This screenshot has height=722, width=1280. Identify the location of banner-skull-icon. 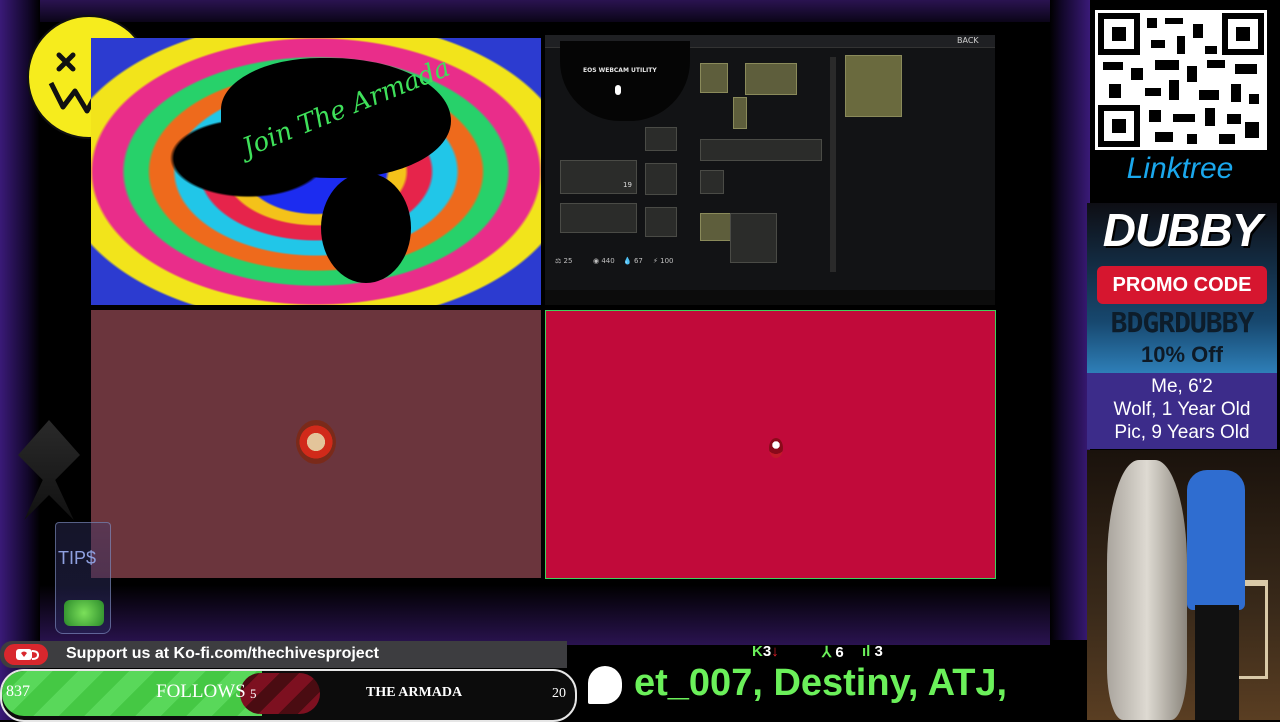
(366, 228).